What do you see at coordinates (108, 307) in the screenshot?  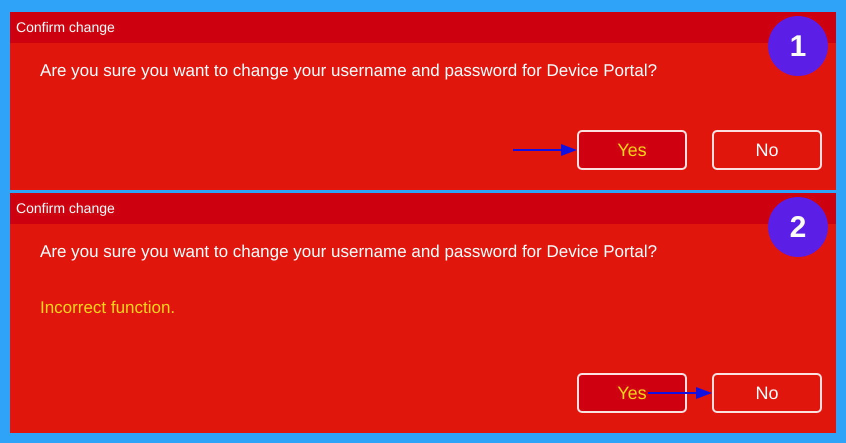 I see `error-message: Incorrect function.` at bounding box center [108, 307].